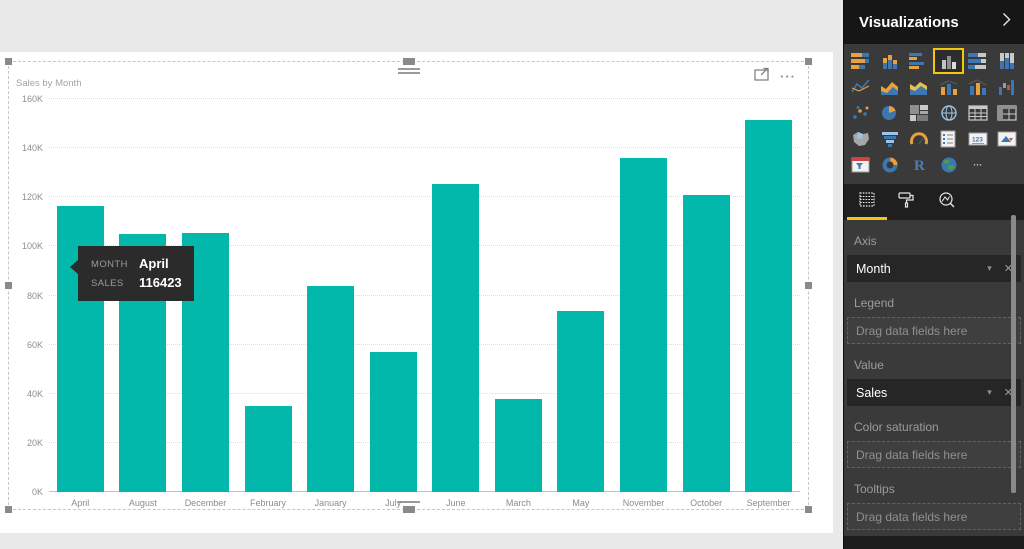 The width and height of the screenshot is (1024, 549). Describe the element at coordinates (861, 87) in the screenshot. I see `line-chart-icon` at that location.